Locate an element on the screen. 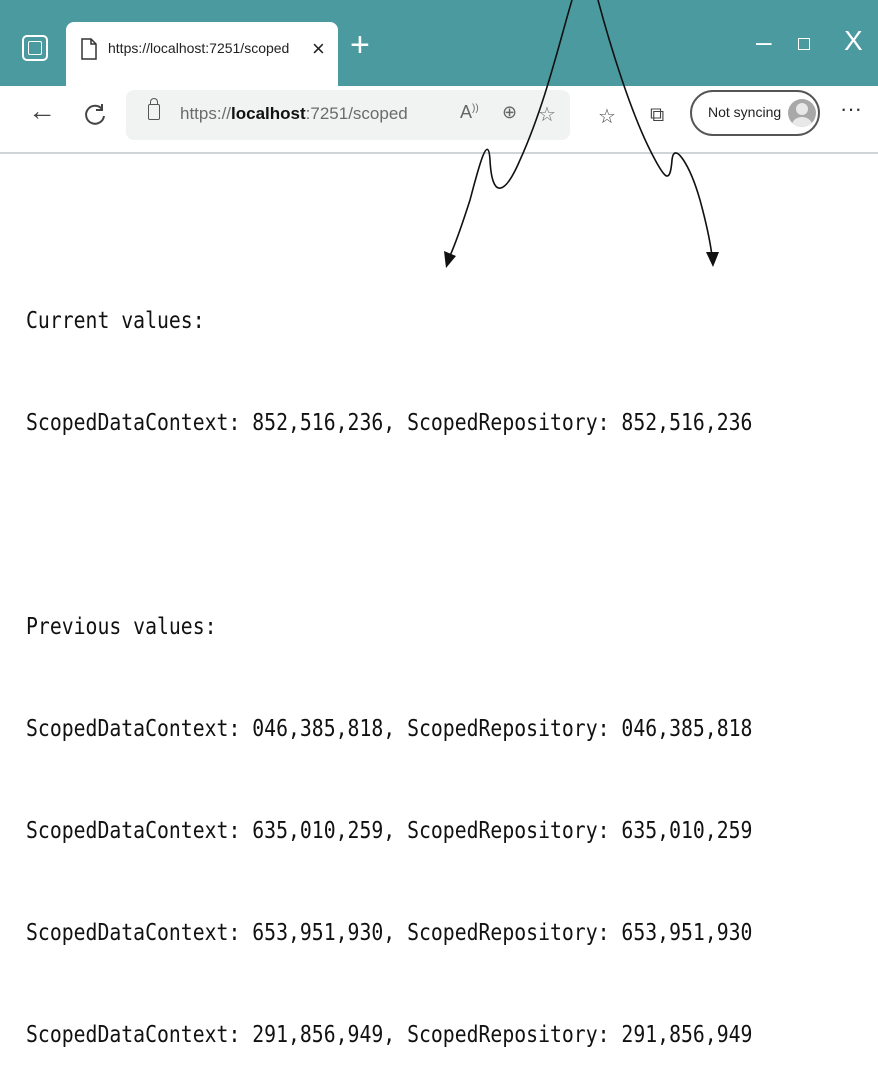 The image size is (878, 1086). favorites-icon: ☆ is located at coordinates (607, 116).